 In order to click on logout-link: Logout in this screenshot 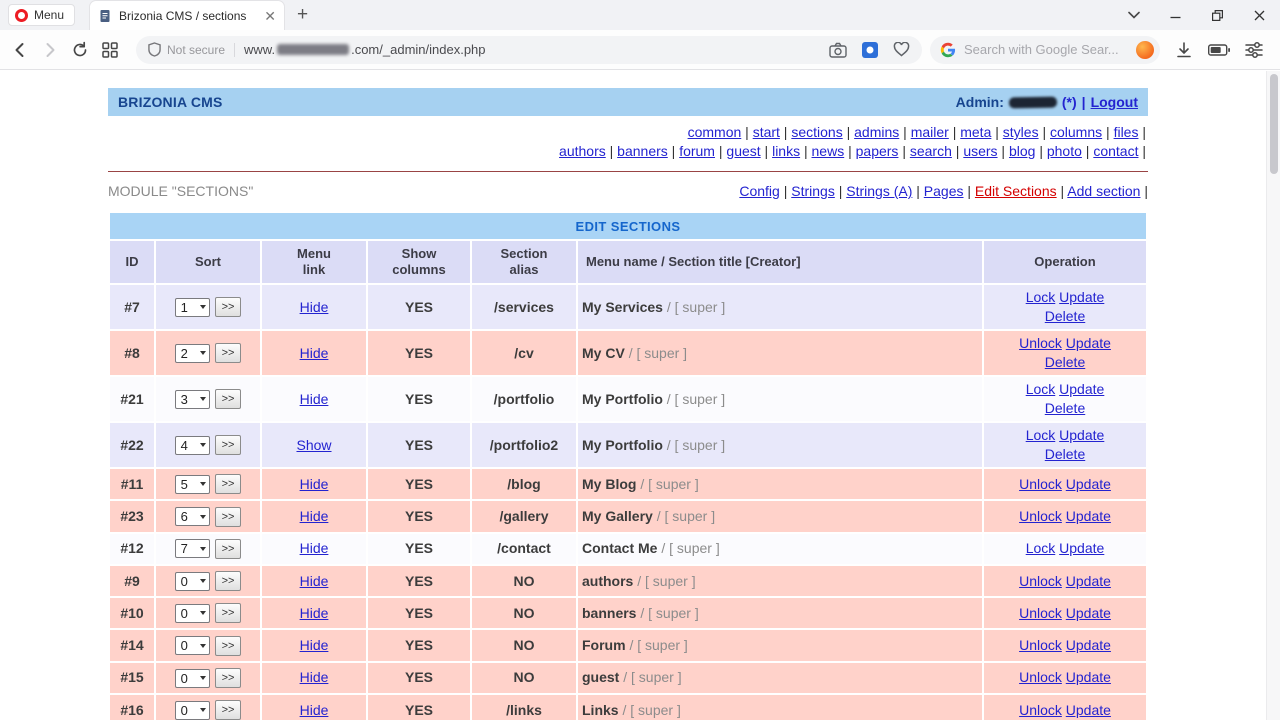, I will do `click(1114, 102)`.